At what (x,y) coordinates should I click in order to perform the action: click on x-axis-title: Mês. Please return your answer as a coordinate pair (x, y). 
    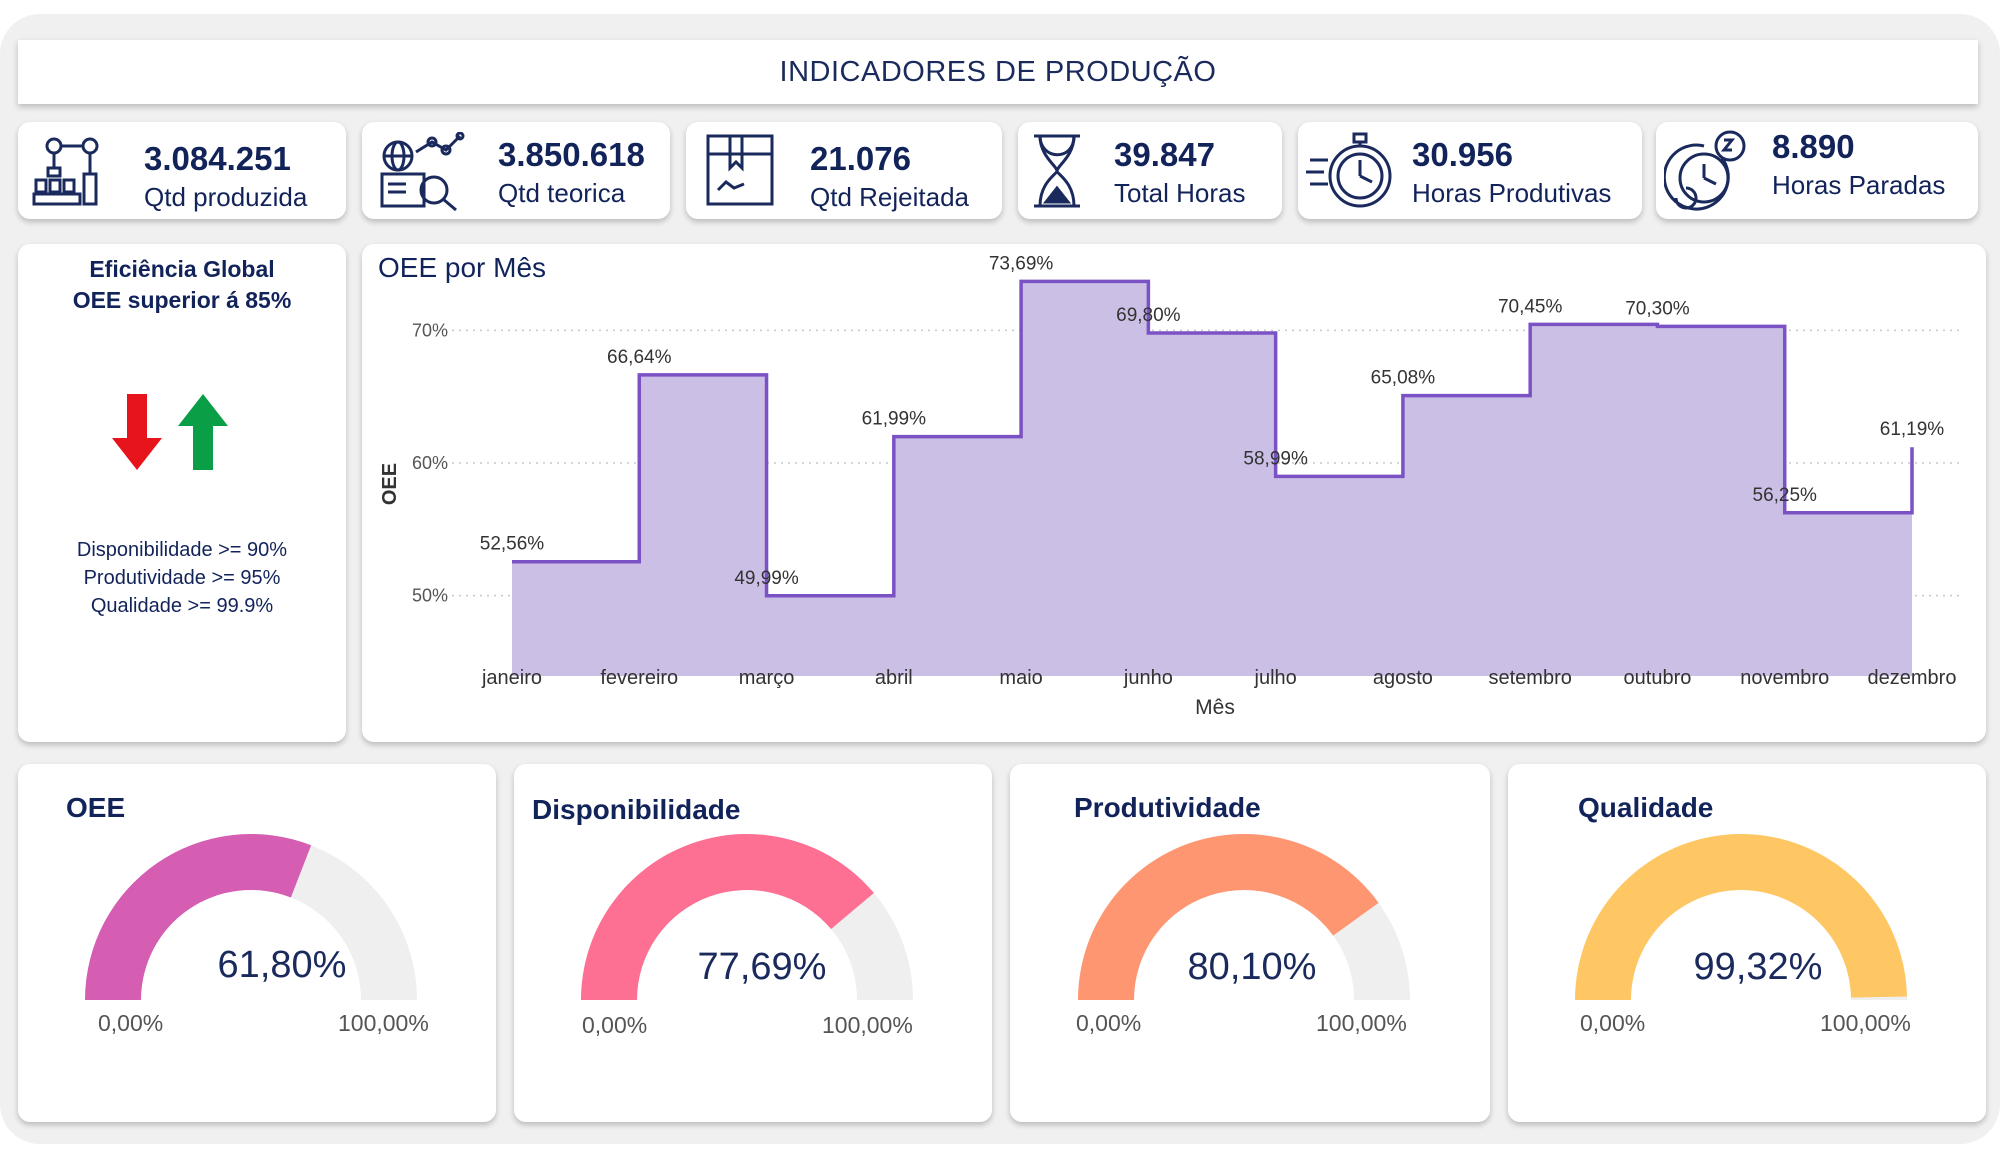
    Looking at the image, I should click on (1215, 707).